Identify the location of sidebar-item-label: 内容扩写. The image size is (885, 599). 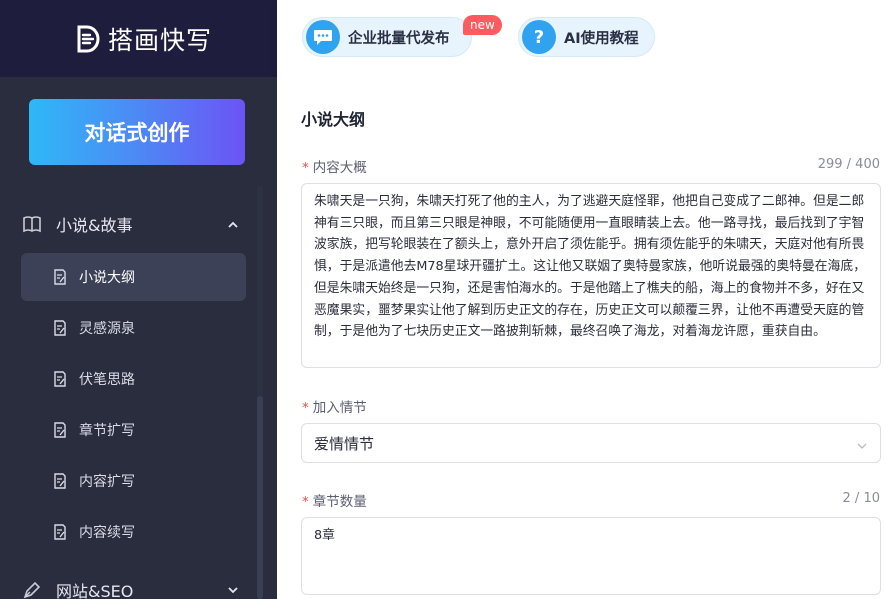
(107, 482).